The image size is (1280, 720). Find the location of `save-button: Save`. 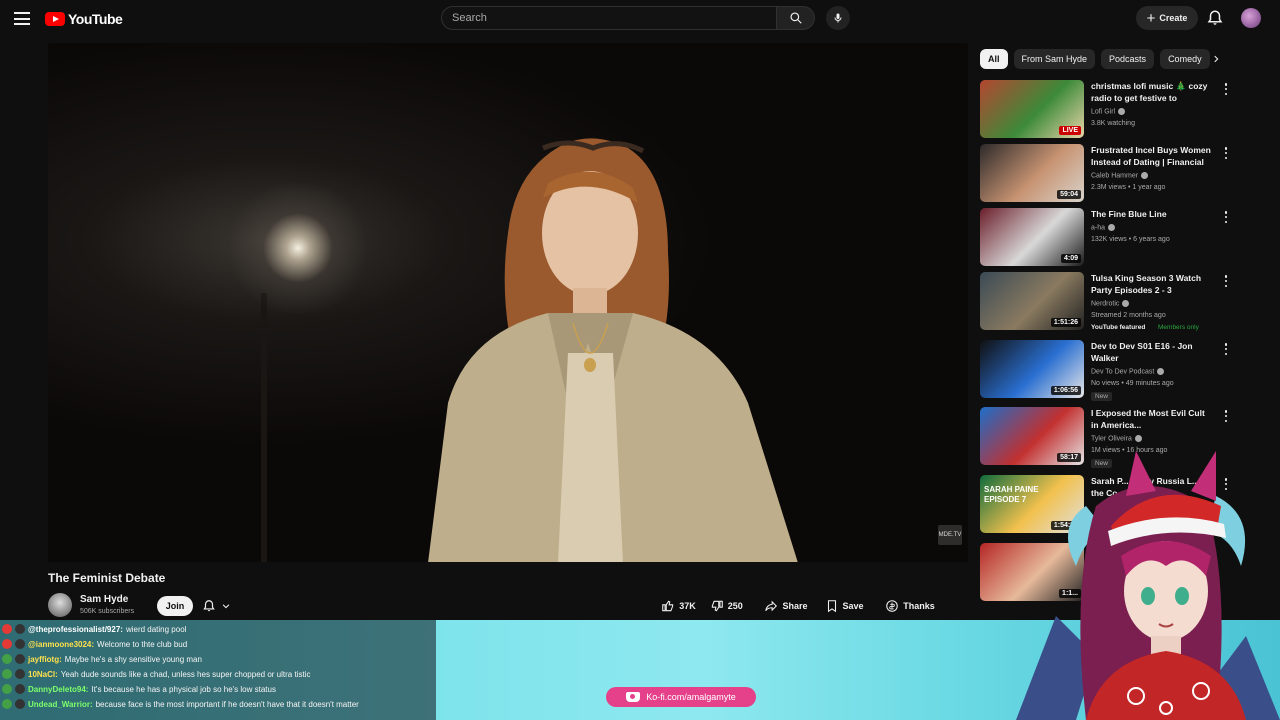

save-button: Save is located at coordinates (845, 606).